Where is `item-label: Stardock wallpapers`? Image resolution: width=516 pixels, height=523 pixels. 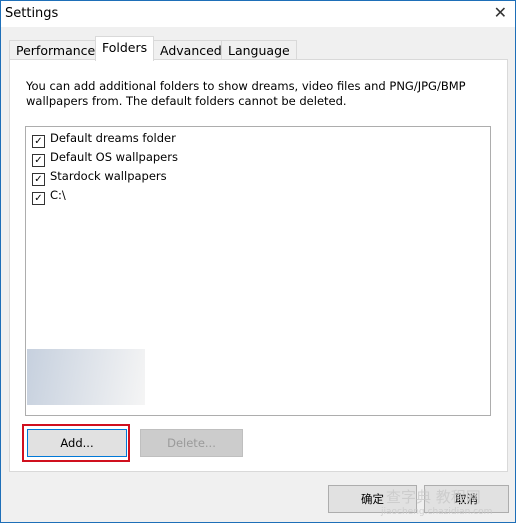 item-label: Stardock wallpapers is located at coordinates (108, 176).